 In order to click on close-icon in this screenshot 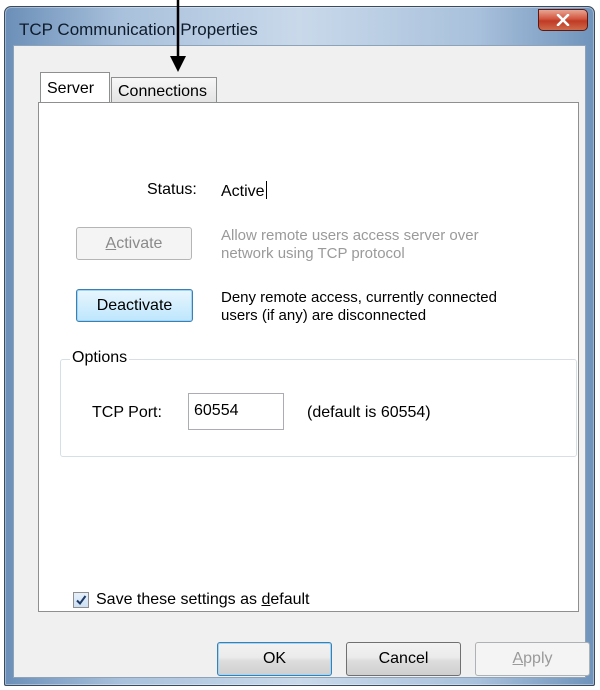, I will do `click(563, 20)`.